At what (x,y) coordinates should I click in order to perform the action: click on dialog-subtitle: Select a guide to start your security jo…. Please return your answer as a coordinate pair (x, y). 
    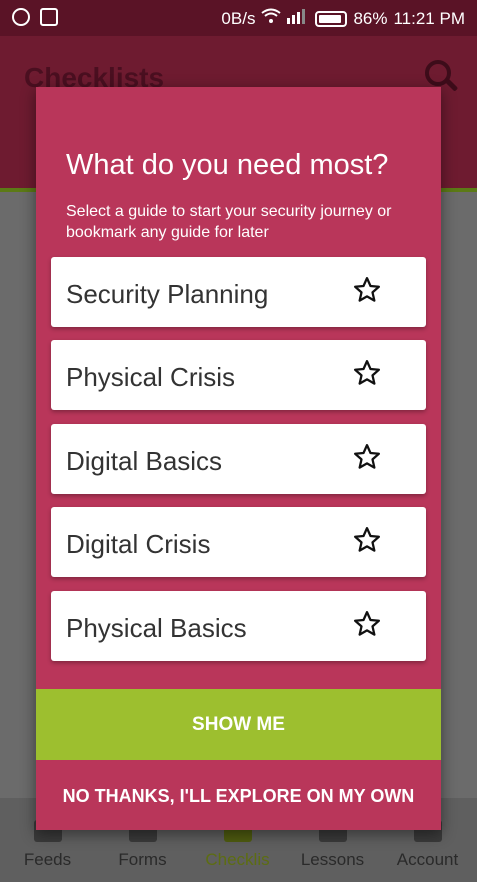
    Looking at the image, I should click on (229, 222).